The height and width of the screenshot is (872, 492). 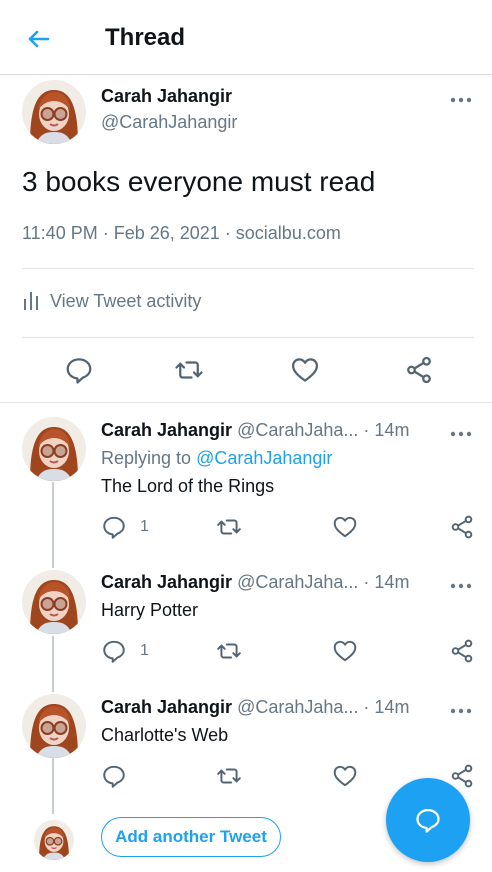 What do you see at coordinates (165, 735) in the screenshot?
I see `tweet-text: Charlotte's Web` at bounding box center [165, 735].